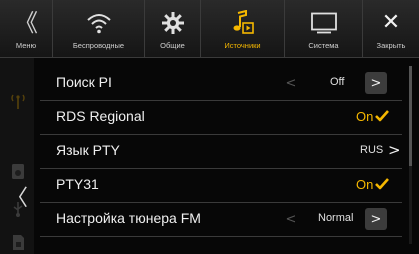 Image resolution: width=419 pixels, height=254 pixels. Describe the element at coordinates (323, 45) in the screenshot. I see `tab-system-label: Система` at that location.